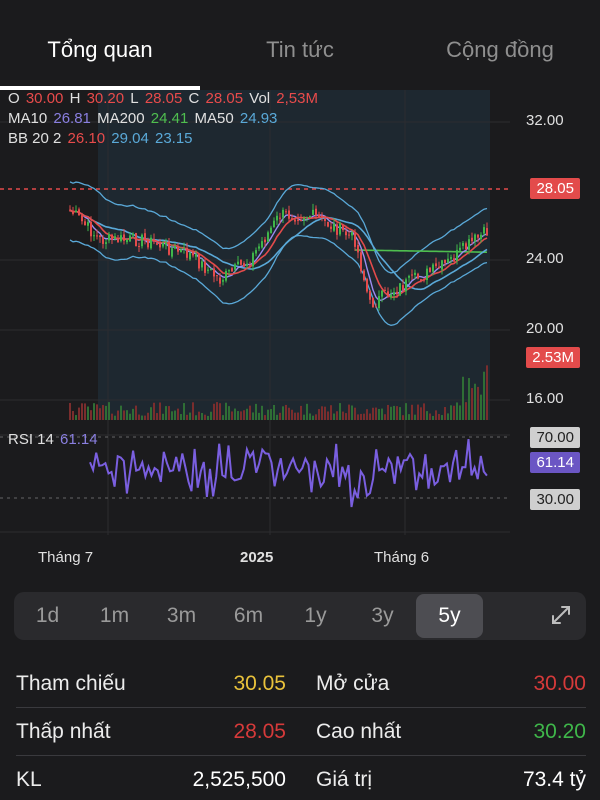 This screenshot has width=600, height=800. I want to click on tab-community: Cộng đồng, so click(500, 45).